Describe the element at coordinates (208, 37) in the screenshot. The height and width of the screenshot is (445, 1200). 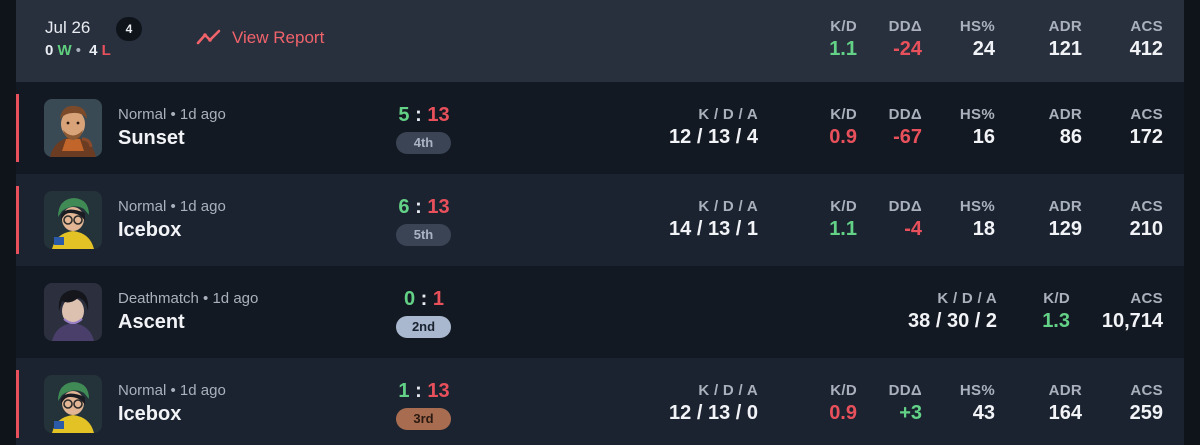
I see `trend-line-icon` at that location.